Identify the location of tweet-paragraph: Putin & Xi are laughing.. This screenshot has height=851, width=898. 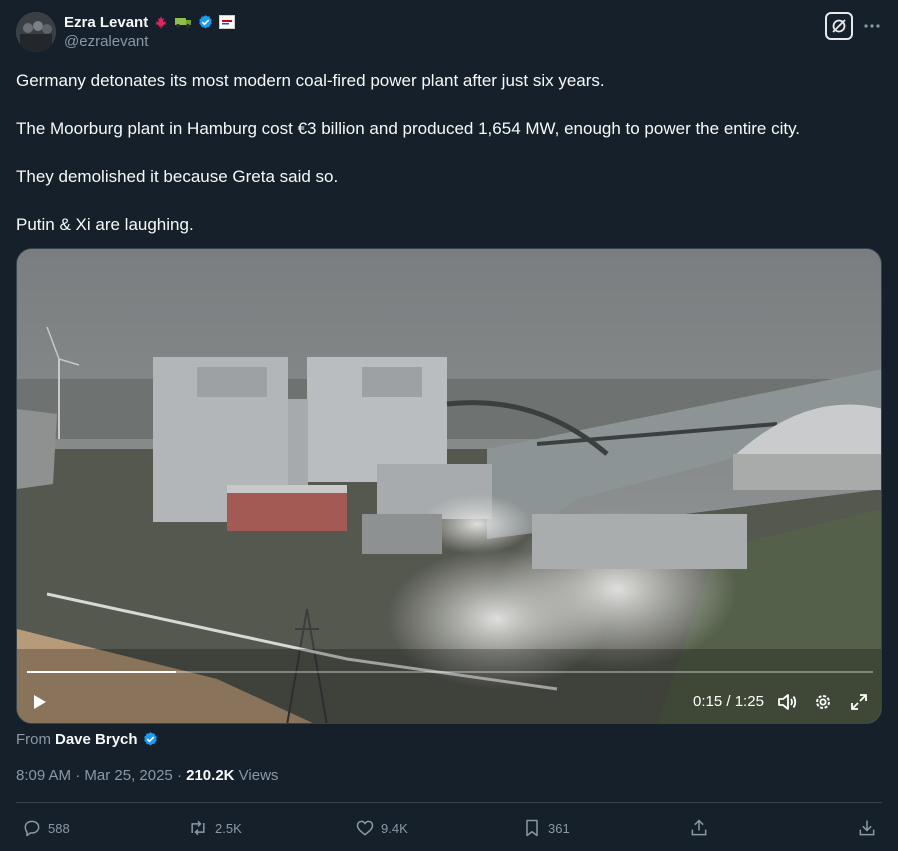
(105, 224).